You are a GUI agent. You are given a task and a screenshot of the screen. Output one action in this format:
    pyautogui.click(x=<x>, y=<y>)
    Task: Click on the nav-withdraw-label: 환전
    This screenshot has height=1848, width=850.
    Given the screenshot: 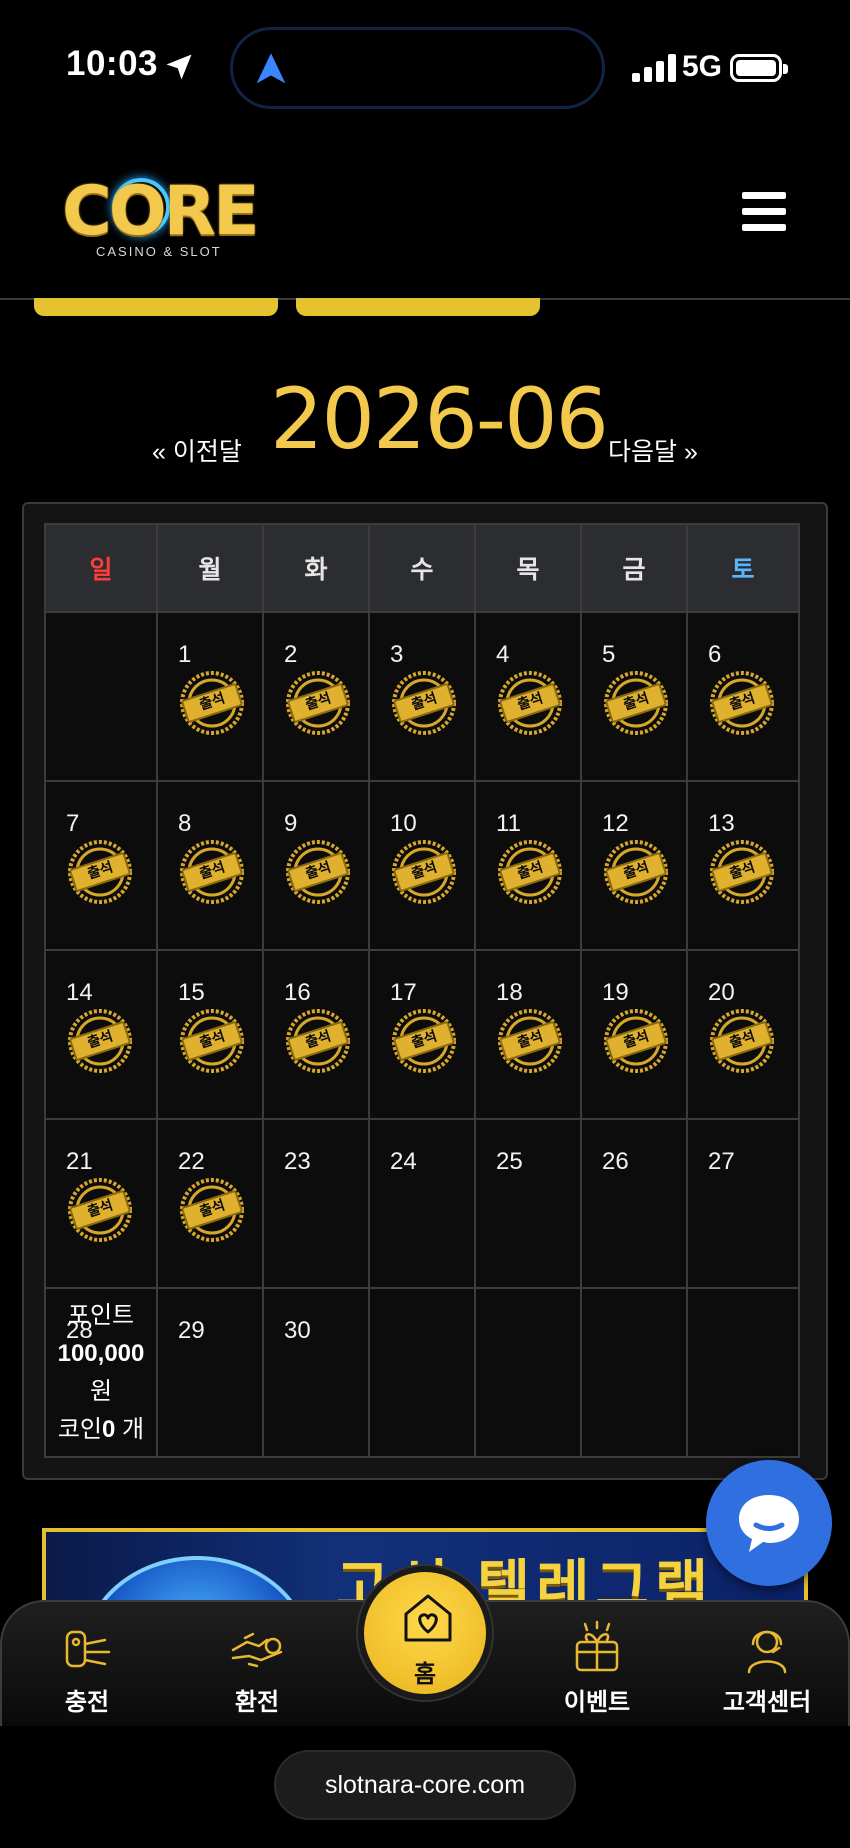 What is the action you would take?
    pyautogui.click(x=257, y=1702)
    